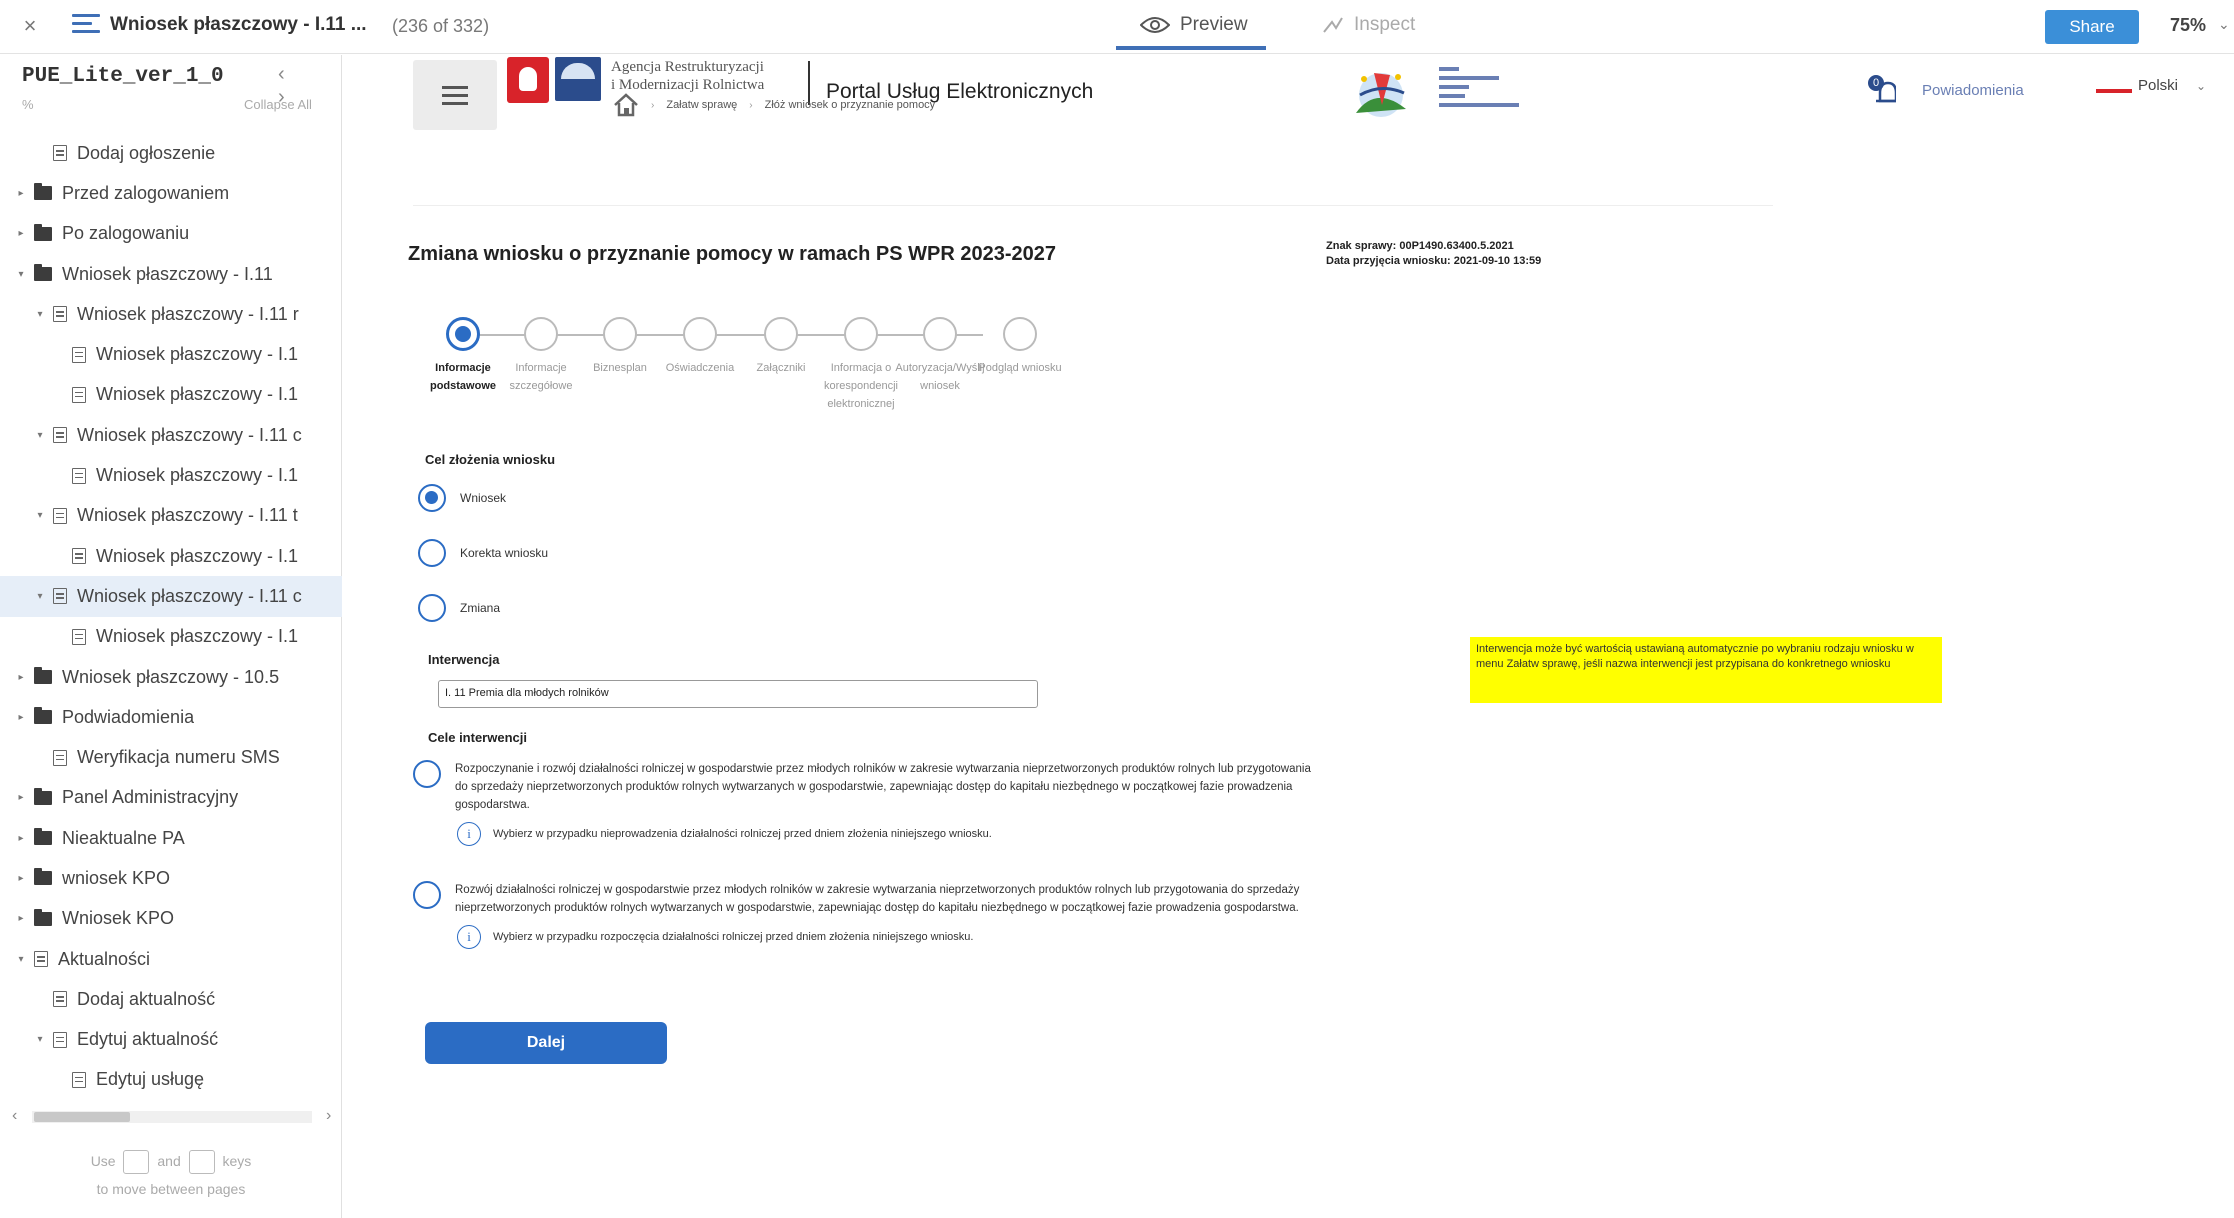 Image resolution: width=2234 pixels, height=1218 pixels. I want to click on sidebar-tree-item: ▾ Aktualności, so click(171, 959).